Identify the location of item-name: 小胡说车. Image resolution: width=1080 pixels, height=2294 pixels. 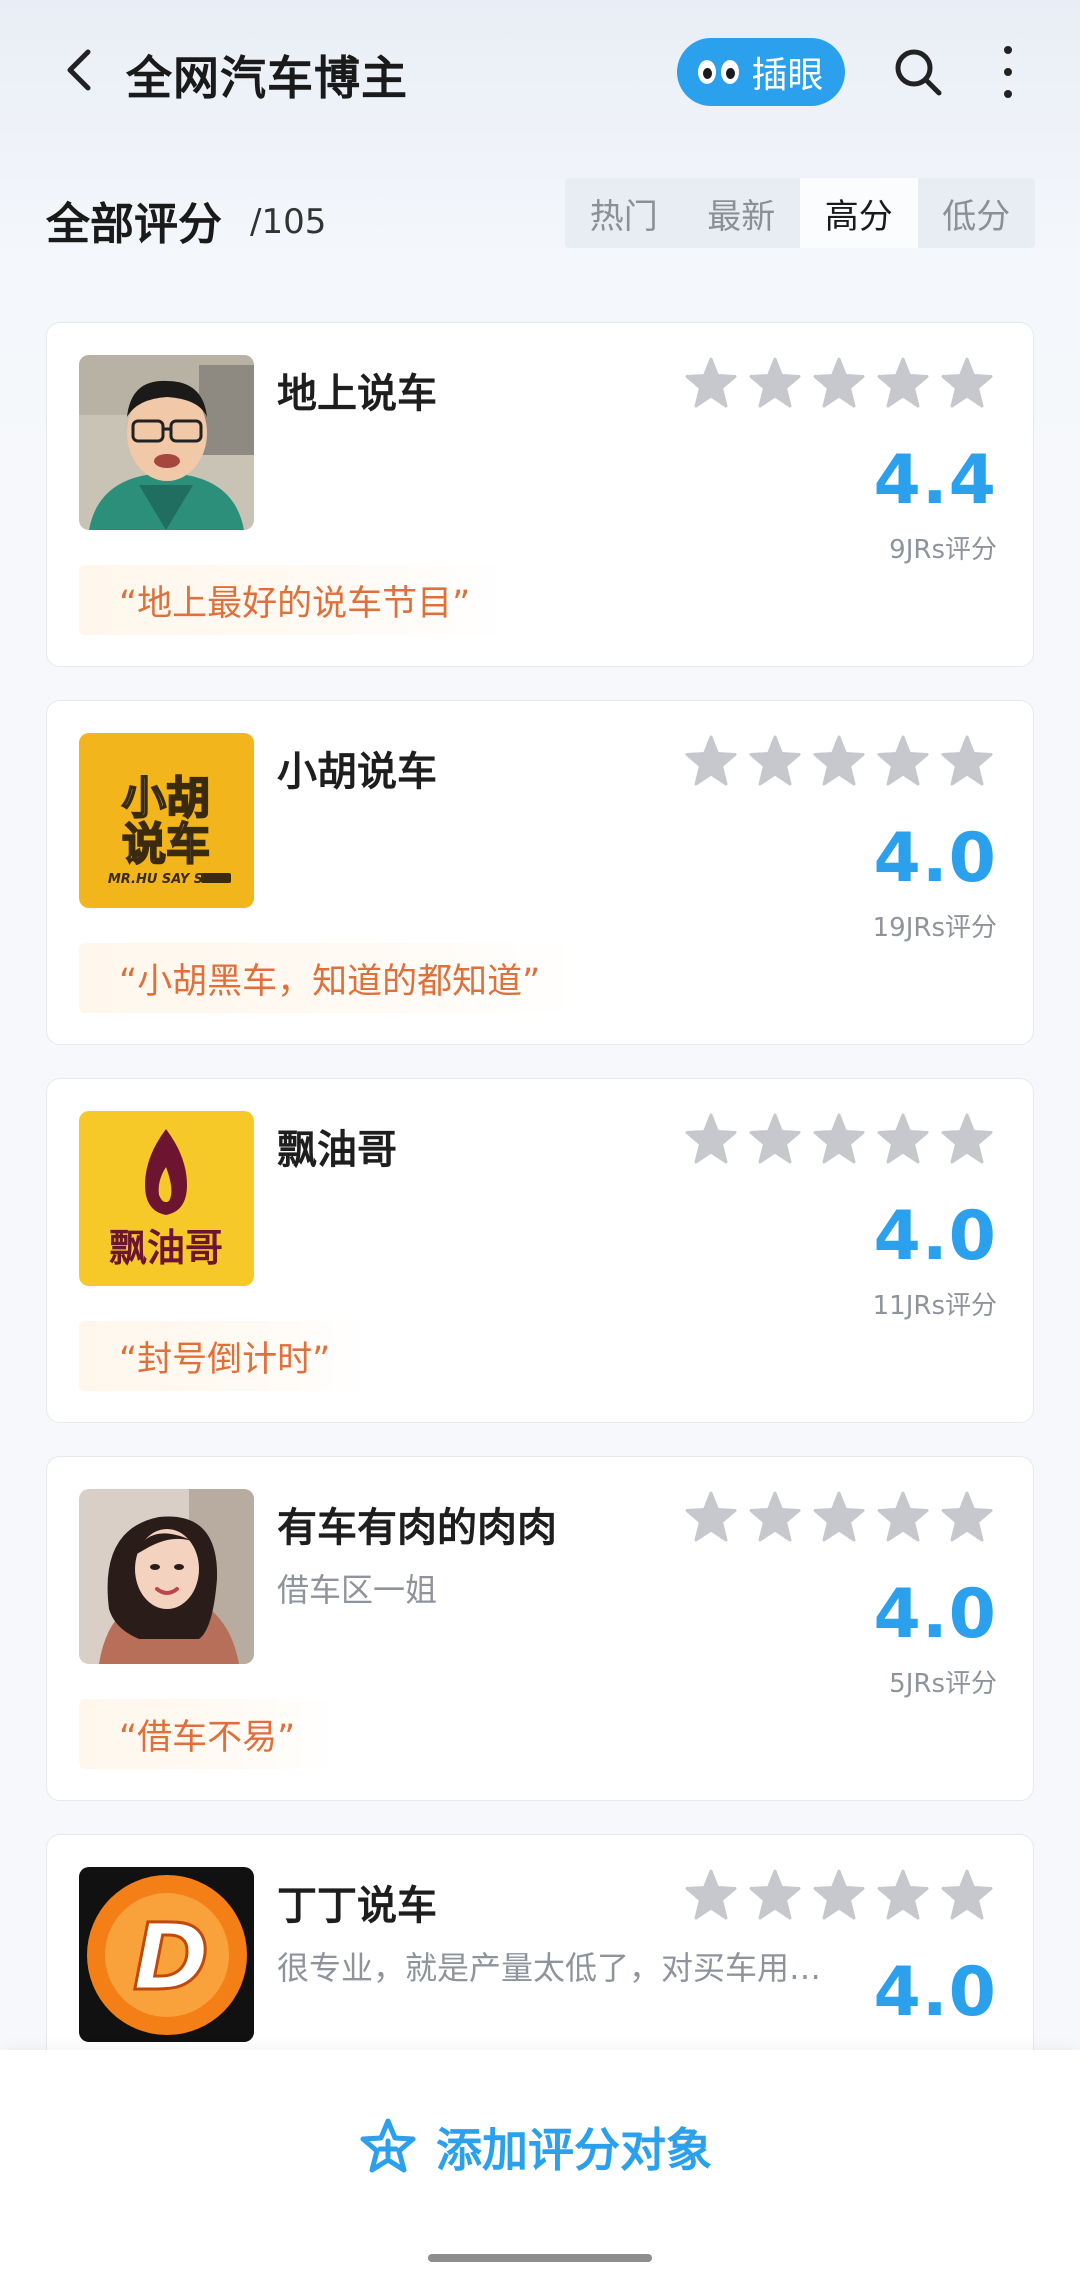
(357, 772).